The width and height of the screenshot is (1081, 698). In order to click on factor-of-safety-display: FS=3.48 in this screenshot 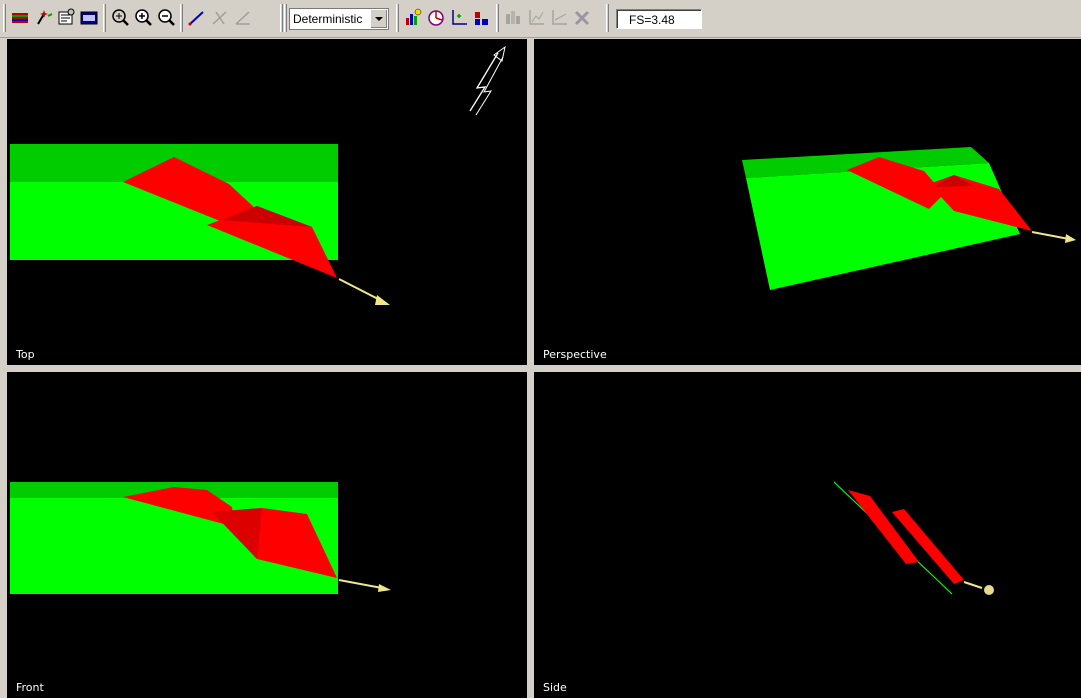, I will do `click(659, 19)`.